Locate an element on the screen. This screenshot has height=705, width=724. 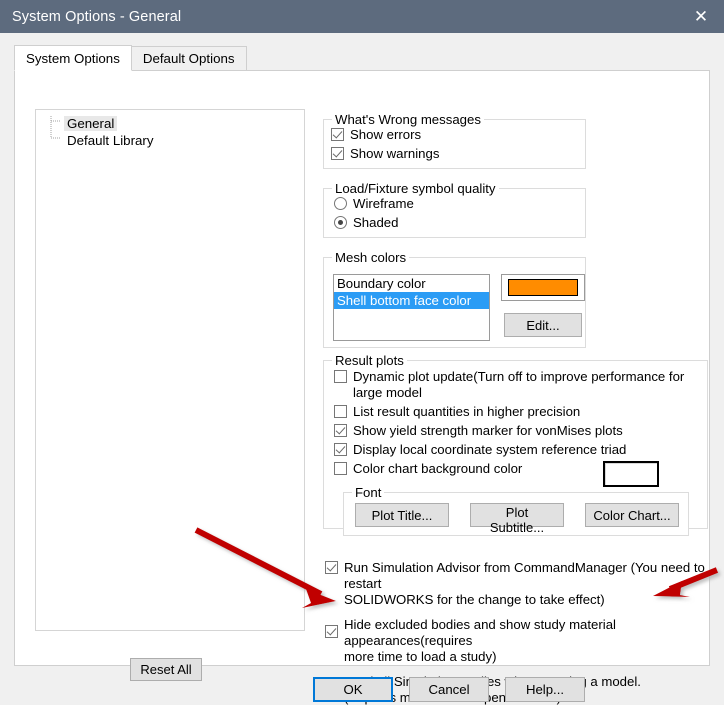
show-errors-checkbox-icon is located at coordinates (337, 134).